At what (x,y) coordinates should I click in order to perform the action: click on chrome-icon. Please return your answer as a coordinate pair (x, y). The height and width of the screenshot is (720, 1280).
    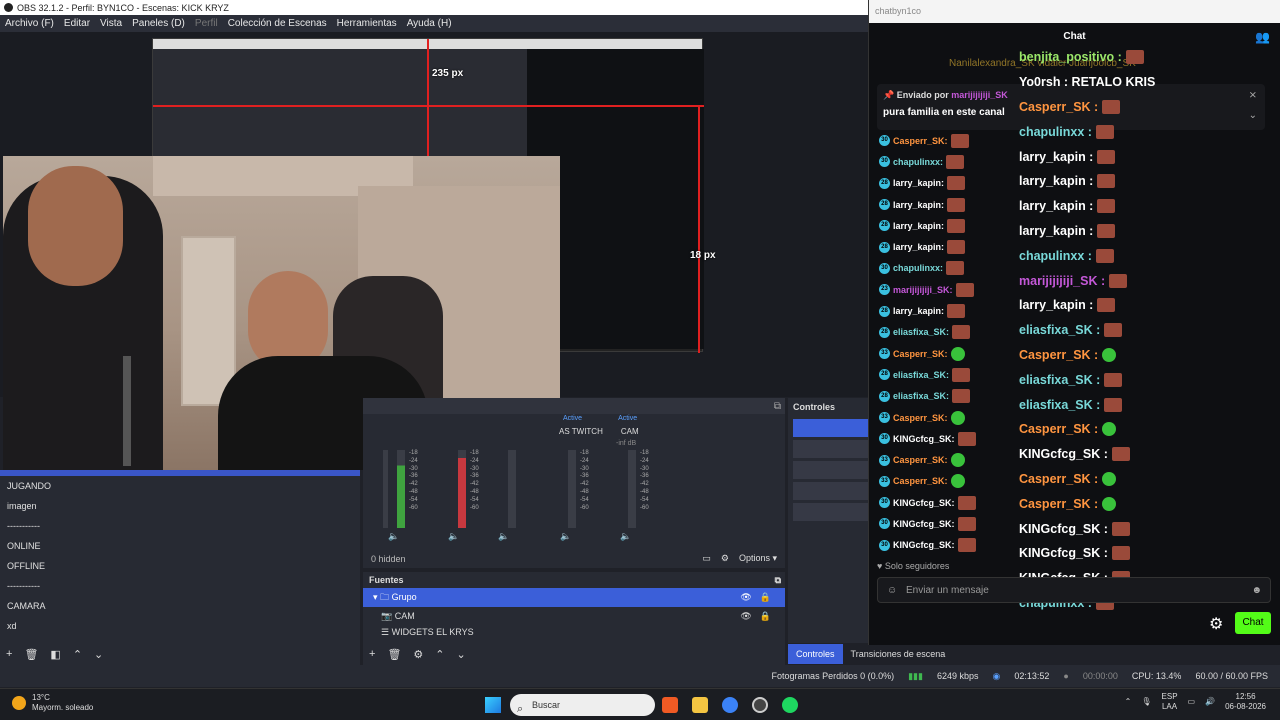
    Looking at the image, I should click on (730, 705).